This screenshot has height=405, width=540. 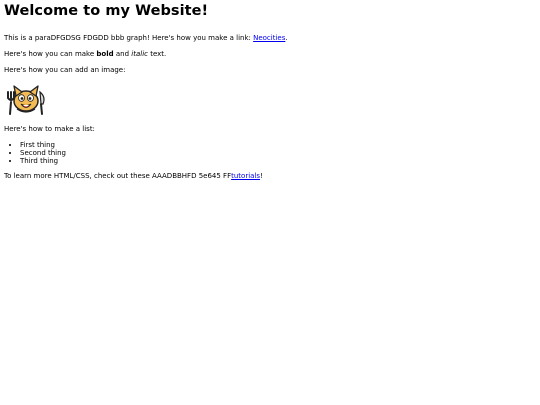 What do you see at coordinates (49, 128) in the screenshot?
I see `list-paragraph: Here's how to make a list:` at bounding box center [49, 128].